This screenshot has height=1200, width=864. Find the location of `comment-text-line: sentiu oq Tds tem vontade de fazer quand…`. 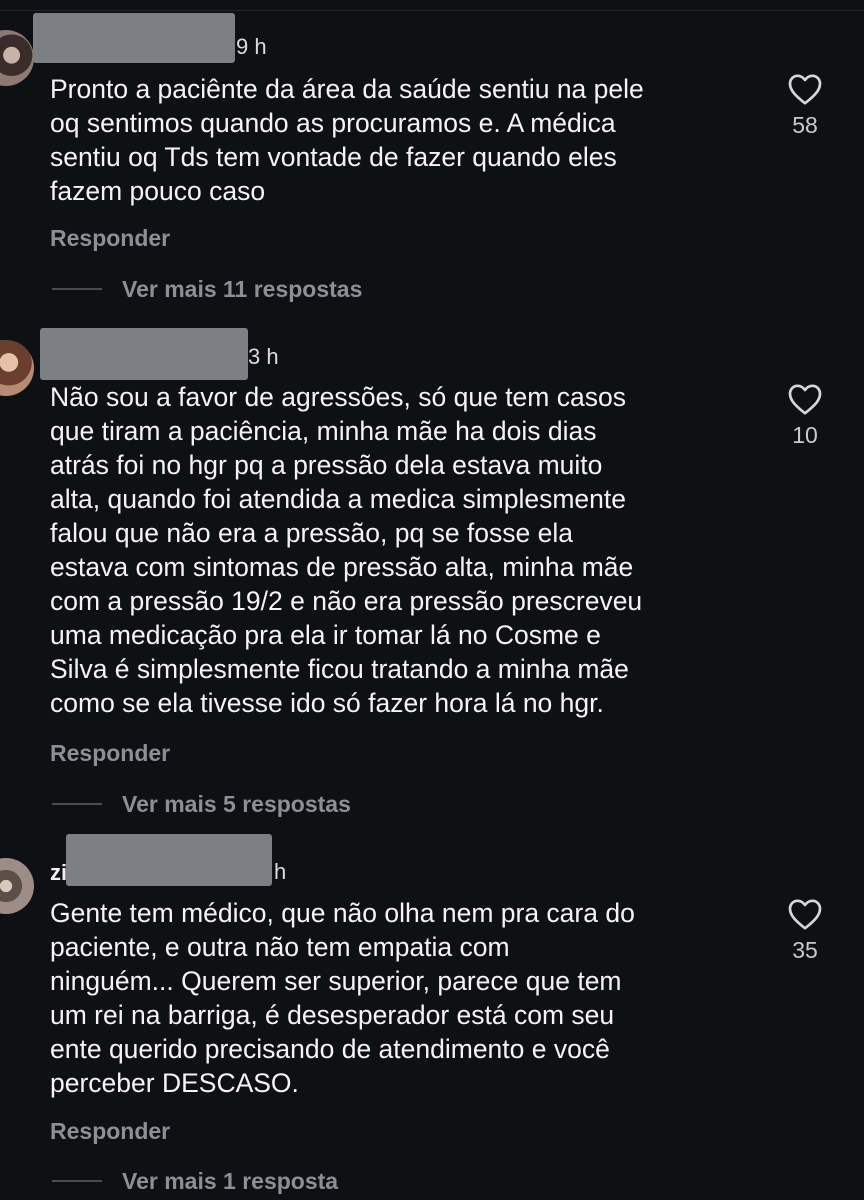

comment-text-line: sentiu oq Tds tem vontade de fazer quand… is located at coordinates (333, 157).